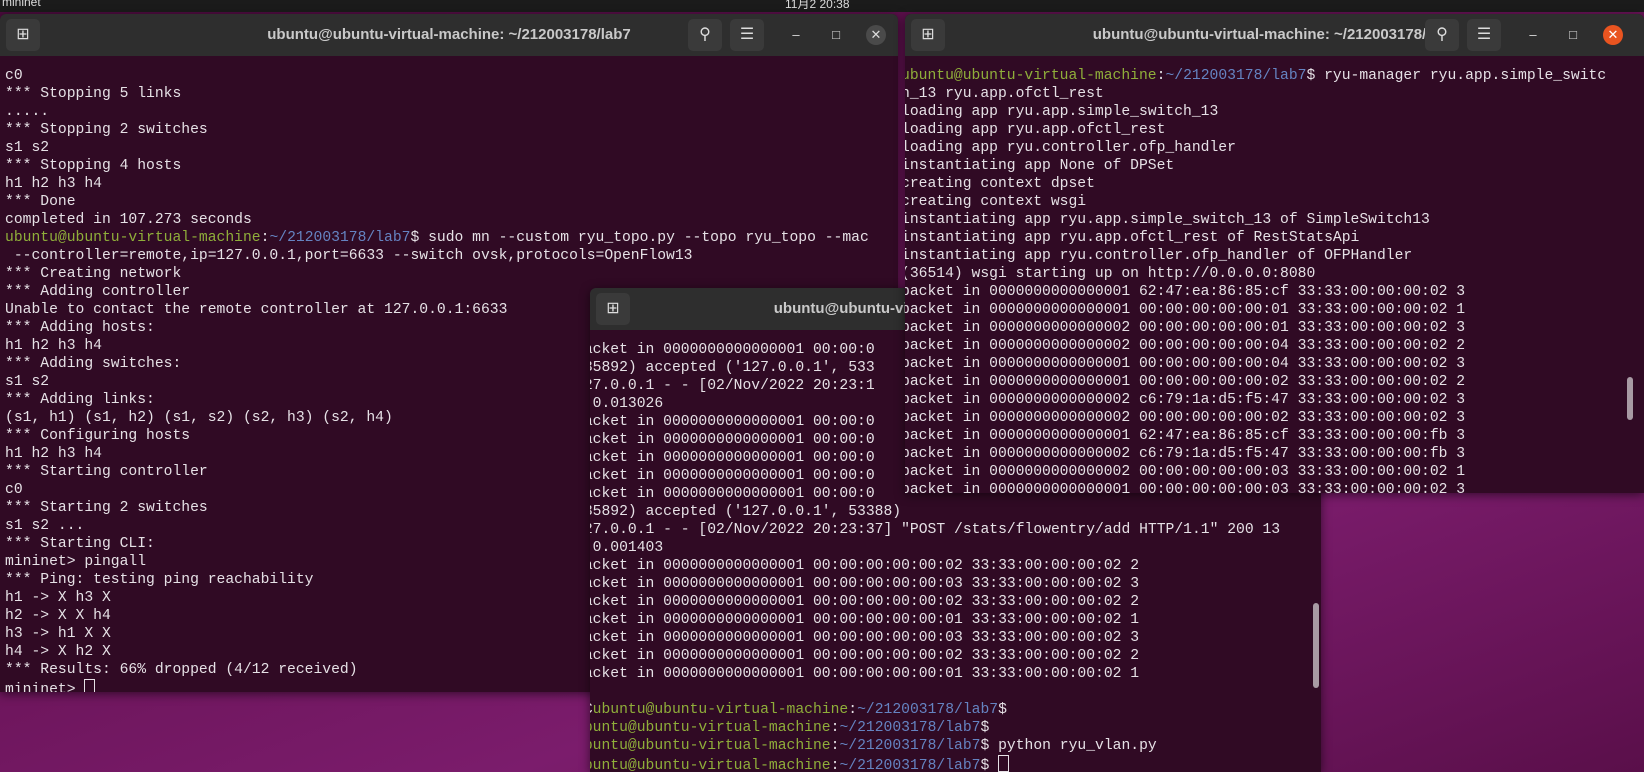 The image size is (1644, 772). Describe the element at coordinates (58, 652) in the screenshot. I see `line-text: h4 -> X h2 X` at that location.